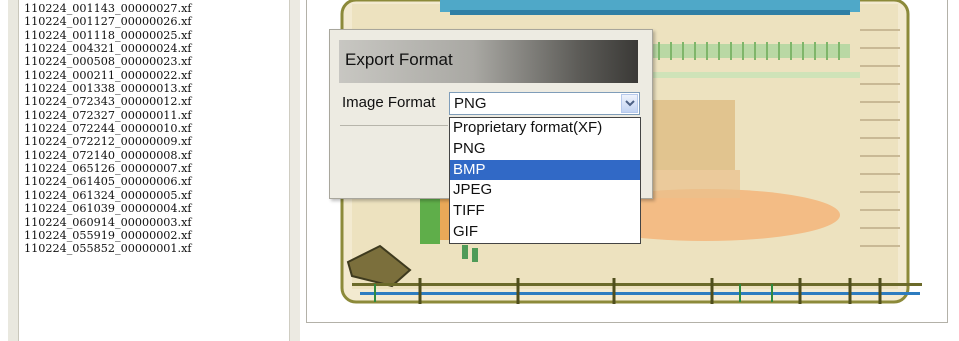 This screenshot has width=959, height=341. I want to click on format-option: TIFF, so click(545, 211).